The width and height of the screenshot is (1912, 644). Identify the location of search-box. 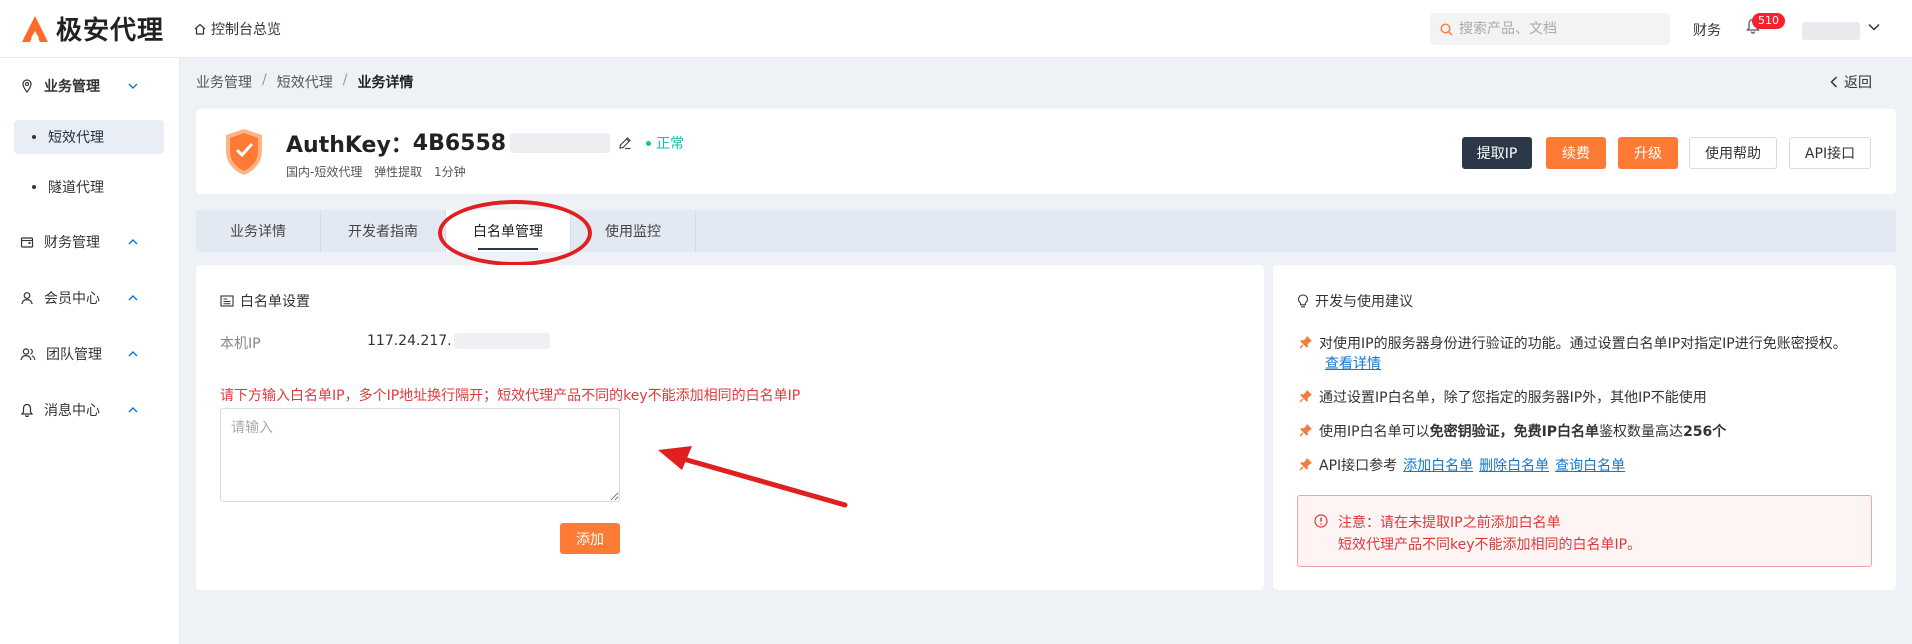
(1550, 29).